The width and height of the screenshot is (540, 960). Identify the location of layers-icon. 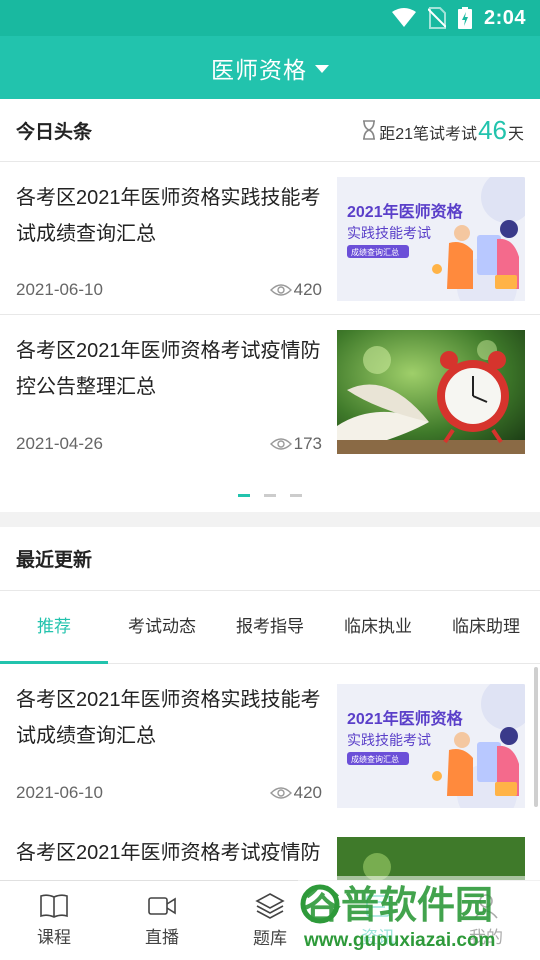
(270, 906).